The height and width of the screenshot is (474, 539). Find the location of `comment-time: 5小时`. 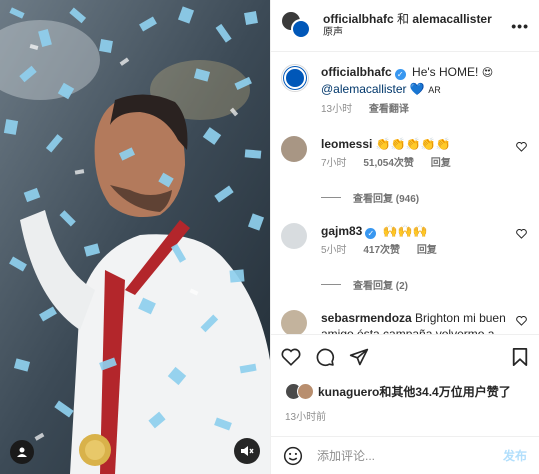

comment-time: 5小时 is located at coordinates (334, 250).